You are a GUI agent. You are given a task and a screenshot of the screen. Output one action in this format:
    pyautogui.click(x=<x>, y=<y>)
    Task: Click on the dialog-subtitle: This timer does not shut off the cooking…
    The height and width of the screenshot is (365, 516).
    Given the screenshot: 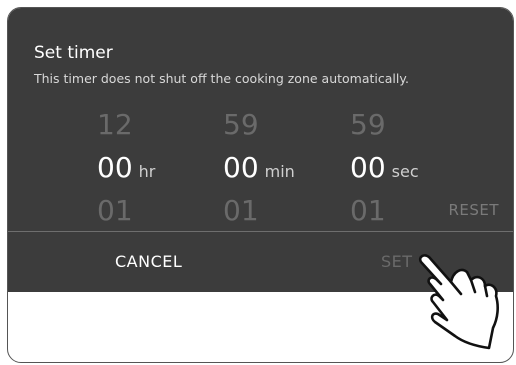 What is the action you would take?
    pyautogui.click(x=221, y=78)
    